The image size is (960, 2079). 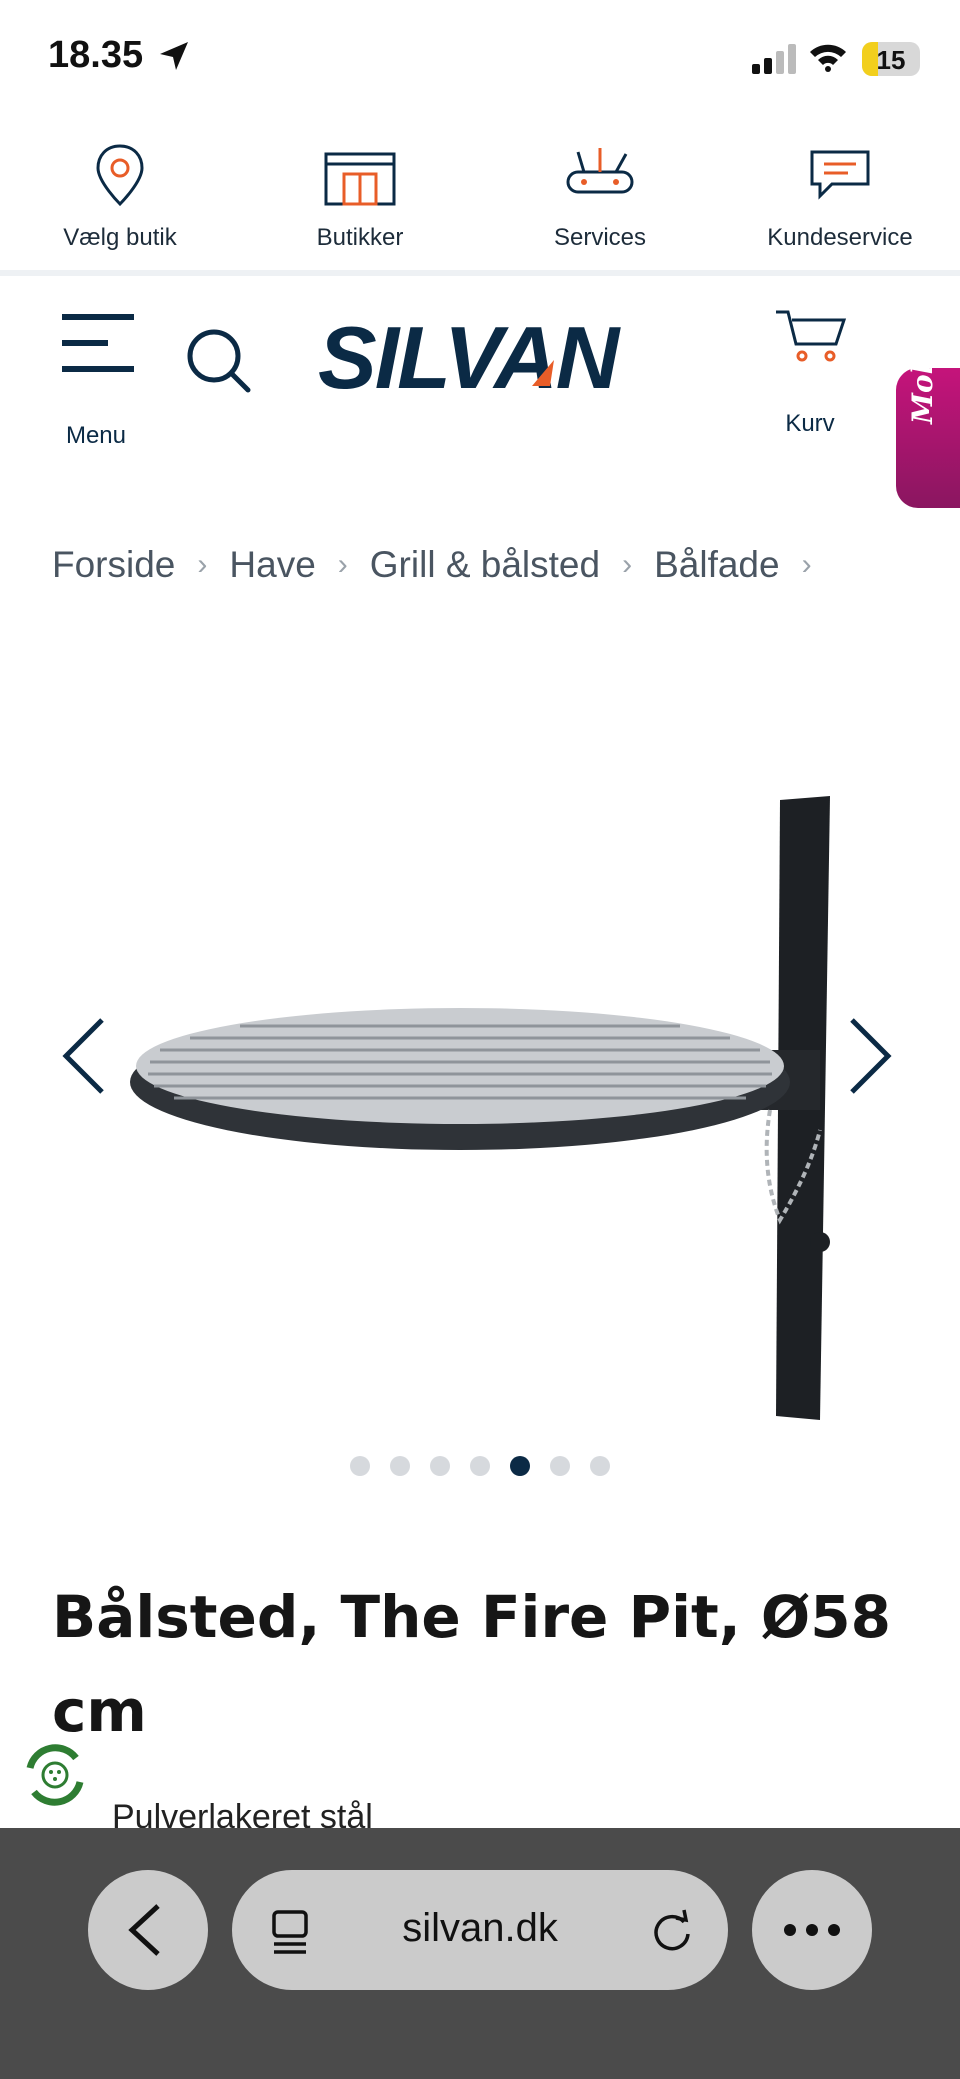 I want to click on recycle-icon, so click(x=55, y=1775).